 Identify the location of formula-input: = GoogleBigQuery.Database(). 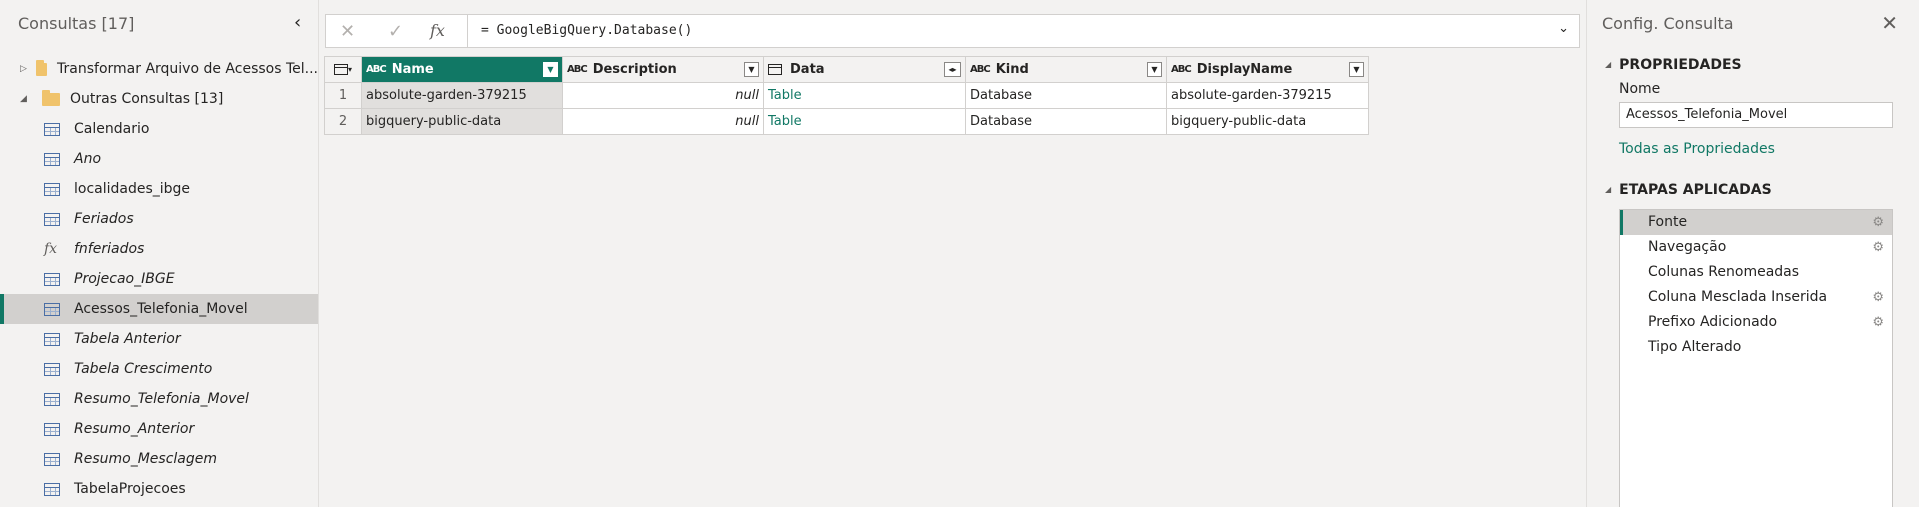
(1011, 31).